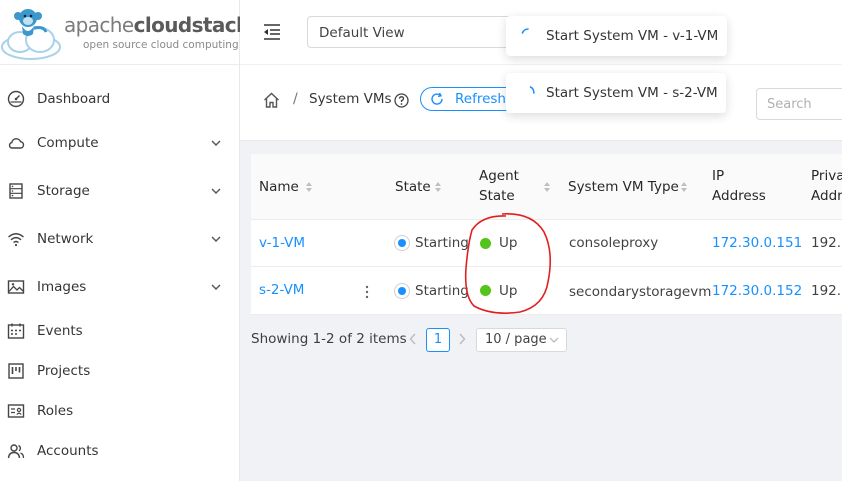 The width and height of the screenshot is (842, 481). I want to click on sidebar-item-label: Roles, so click(55, 411).